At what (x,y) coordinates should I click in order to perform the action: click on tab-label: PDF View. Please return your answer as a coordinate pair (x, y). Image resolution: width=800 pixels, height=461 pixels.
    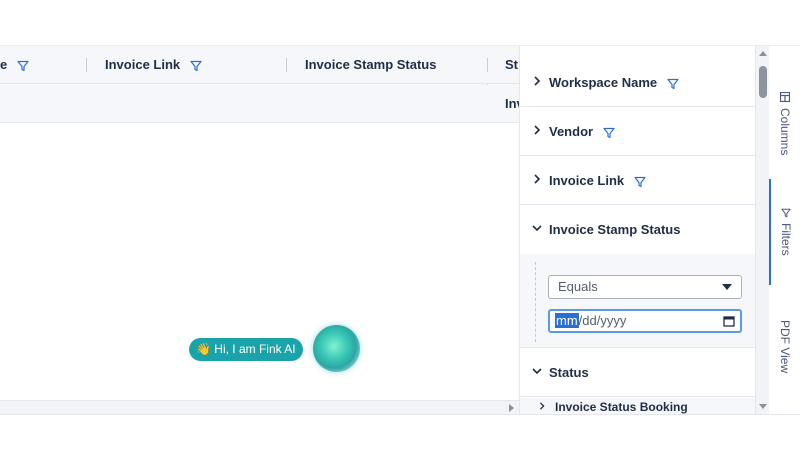
    Looking at the image, I should click on (785, 347).